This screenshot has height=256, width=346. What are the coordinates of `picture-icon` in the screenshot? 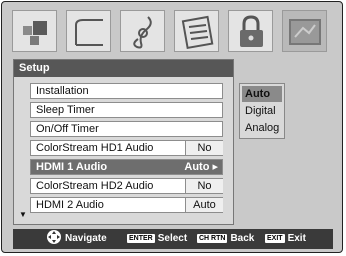 It's located at (35, 33).